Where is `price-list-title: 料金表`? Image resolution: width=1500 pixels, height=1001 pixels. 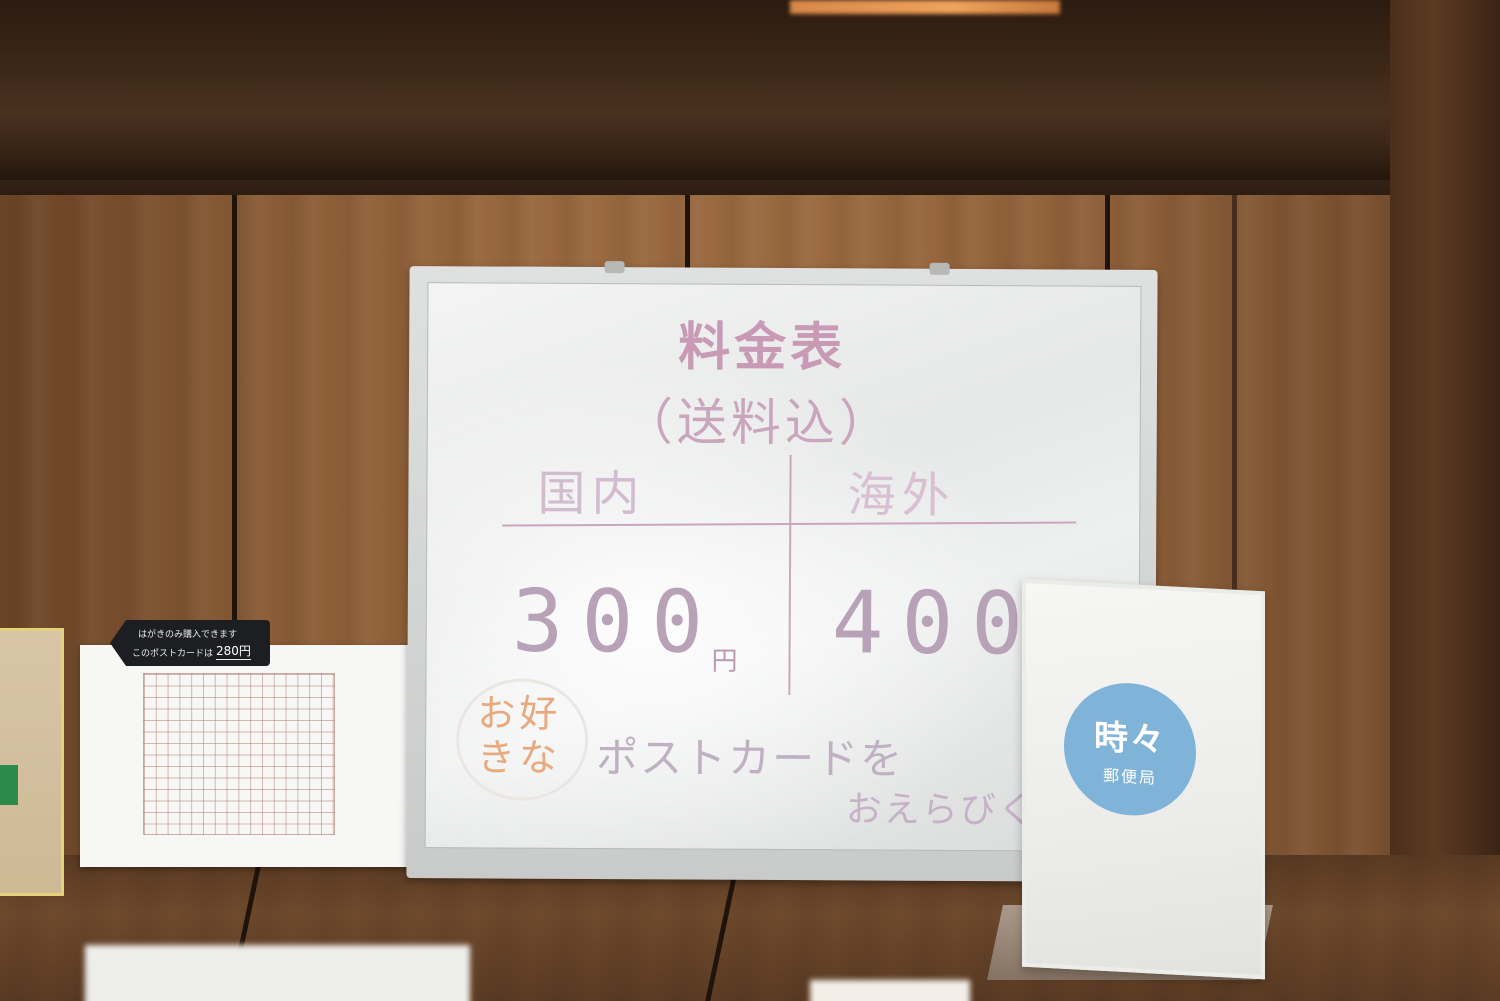 price-list-title: 料金表 is located at coordinates (762, 348).